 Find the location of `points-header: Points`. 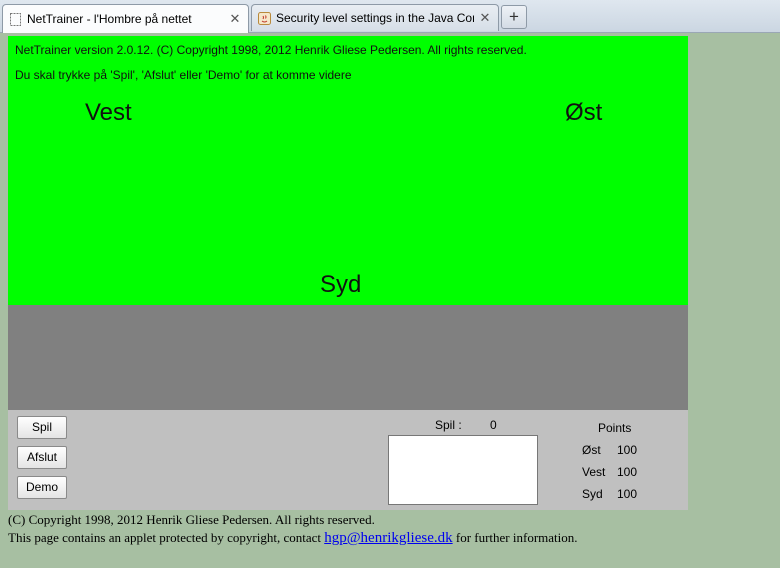

points-header: Points is located at coordinates (615, 428).